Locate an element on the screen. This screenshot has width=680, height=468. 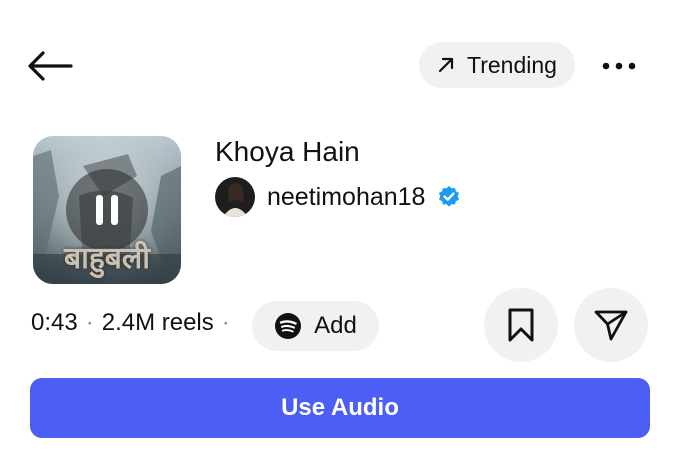
audio-cover: बाहुबली is located at coordinates (107, 210).